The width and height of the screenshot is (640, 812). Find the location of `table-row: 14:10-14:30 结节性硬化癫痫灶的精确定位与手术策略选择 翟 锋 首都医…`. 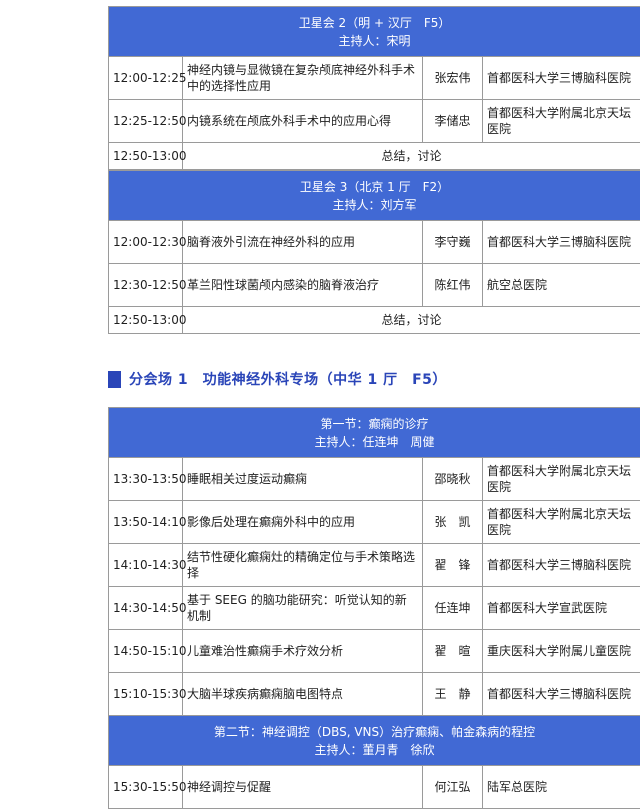

table-row: 14:10-14:30 结节性硬化癫痫灶的精确定位与手术策略选择 翟 锋 首都医… is located at coordinates (374, 565).